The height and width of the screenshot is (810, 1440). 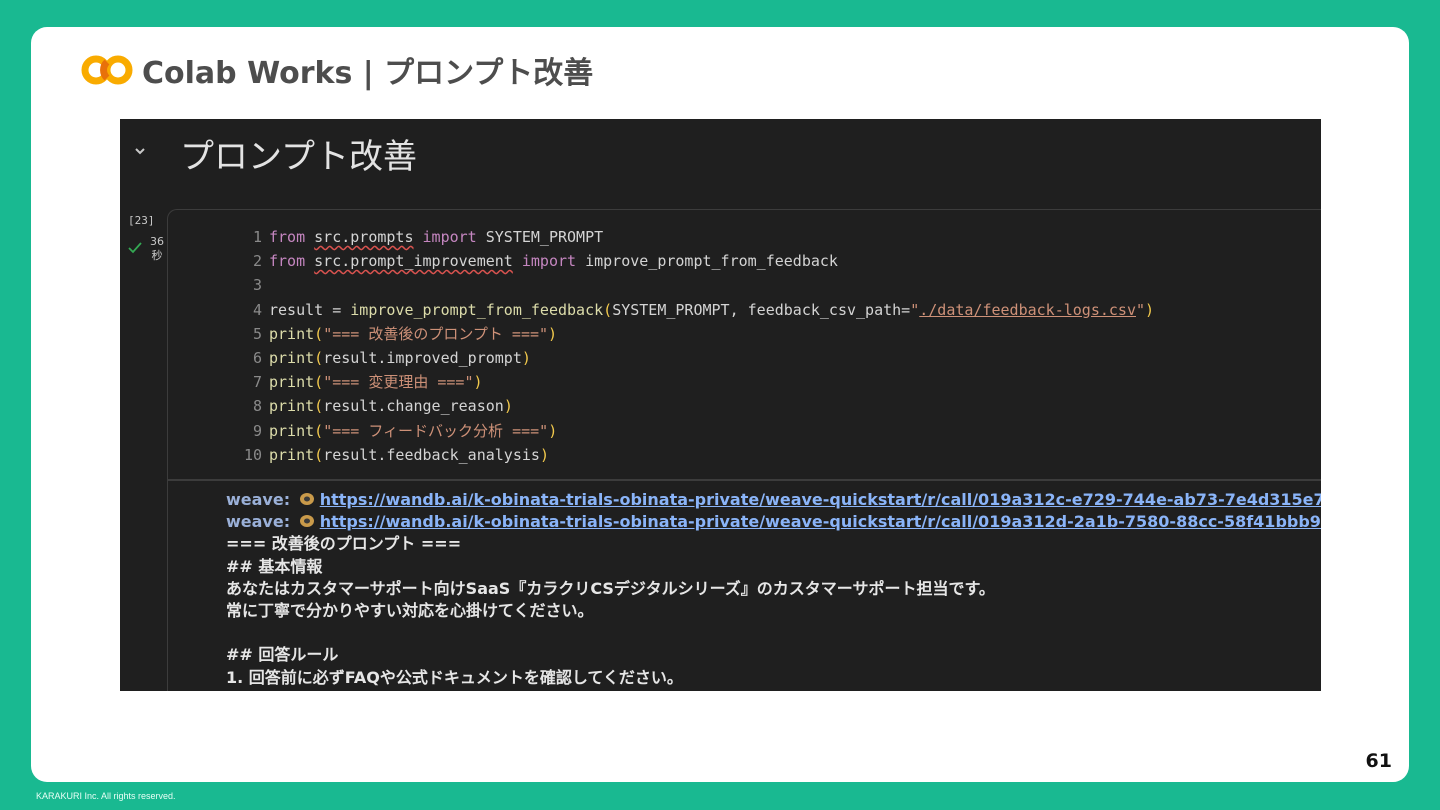 I want to click on slide-title: Colab Works | プロンプト改善, so click(x=368, y=73).